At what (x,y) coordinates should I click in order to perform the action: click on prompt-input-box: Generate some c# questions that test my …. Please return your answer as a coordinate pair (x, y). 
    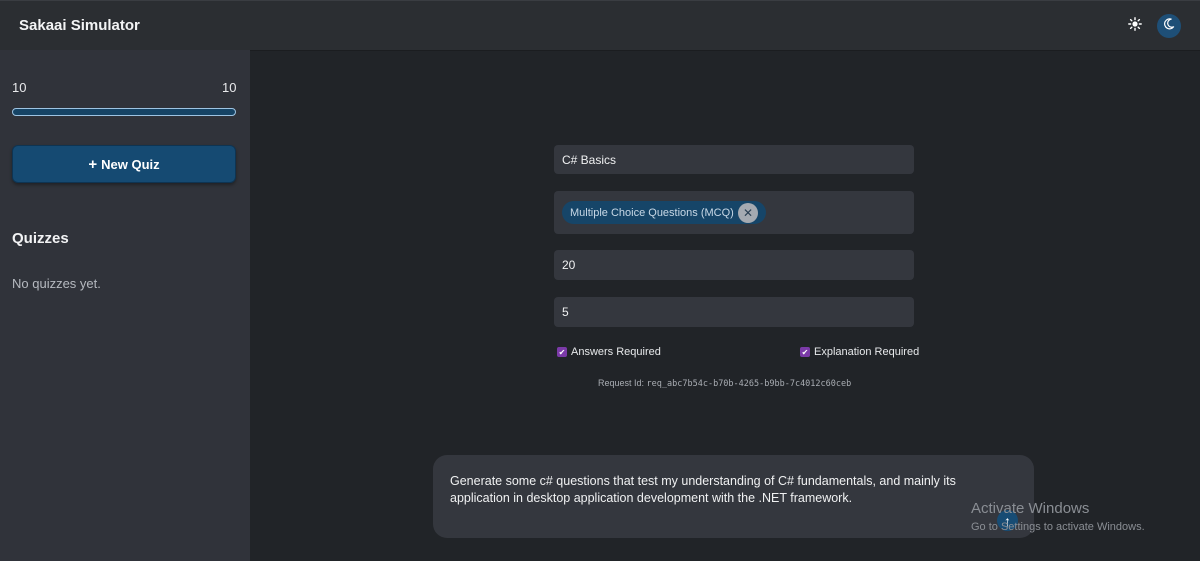
    Looking at the image, I should click on (733, 496).